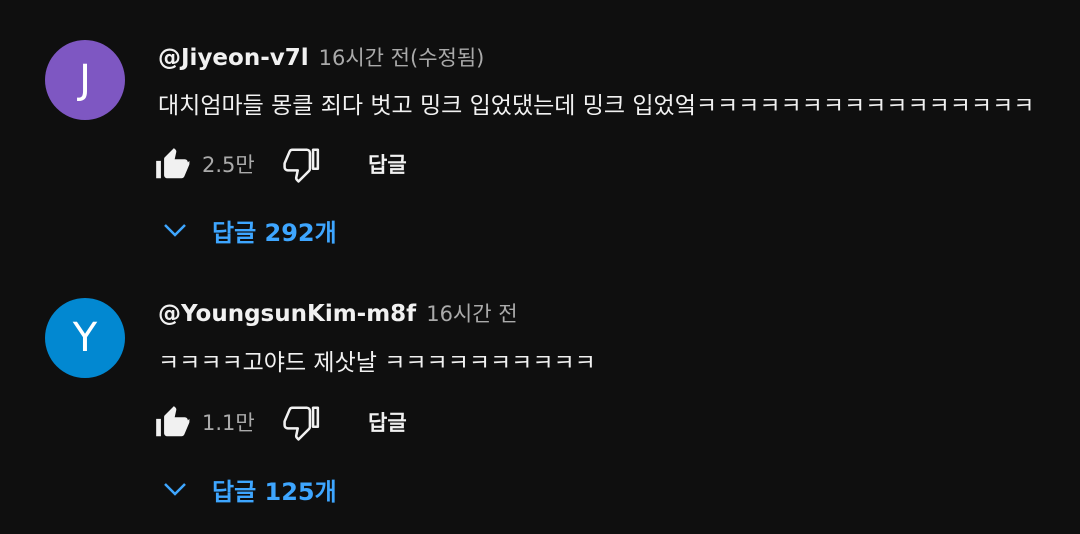 The height and width of the screenshot is (534, 1080). What do you see at coordinates (233, 58) in the screenshot?
I see `author-name: @Jiyeon-v7l` at bounding box center [233, 58].